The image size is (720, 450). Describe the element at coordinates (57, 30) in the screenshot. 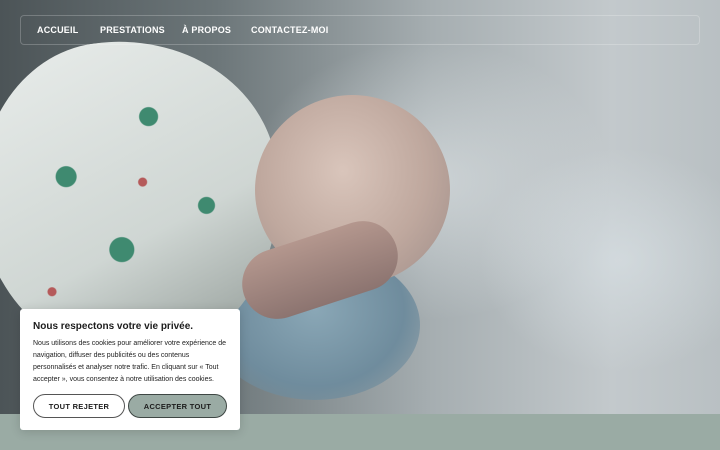

I see `nav-item-accueil: ACCUEIL` at that location.